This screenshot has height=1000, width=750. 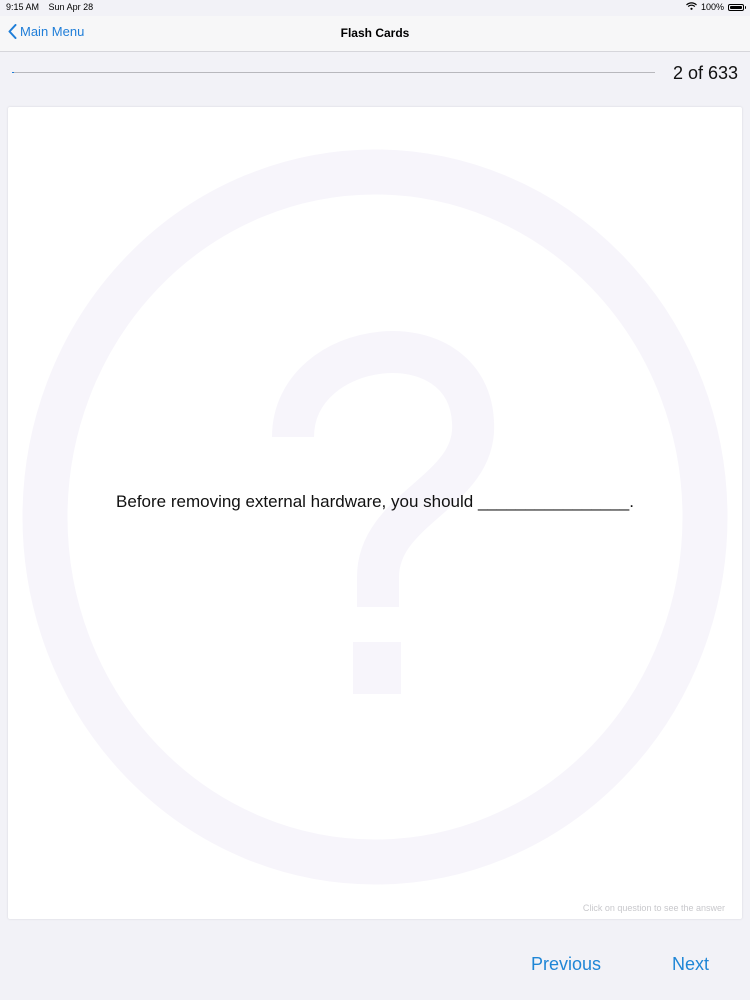 I want to click on next-button: Next, so click(x=690, y=964).